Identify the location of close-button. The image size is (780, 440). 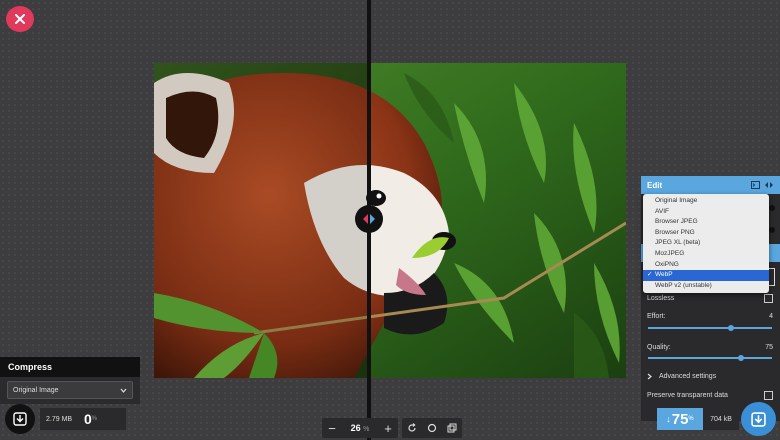
(20, 19).